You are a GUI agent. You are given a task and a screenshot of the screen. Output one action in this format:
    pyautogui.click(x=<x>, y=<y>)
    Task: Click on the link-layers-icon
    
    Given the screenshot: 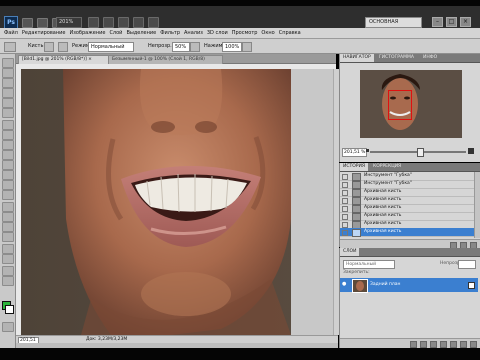 What is the action you would take?
    pyautogui.click(x=413, y=344)
    